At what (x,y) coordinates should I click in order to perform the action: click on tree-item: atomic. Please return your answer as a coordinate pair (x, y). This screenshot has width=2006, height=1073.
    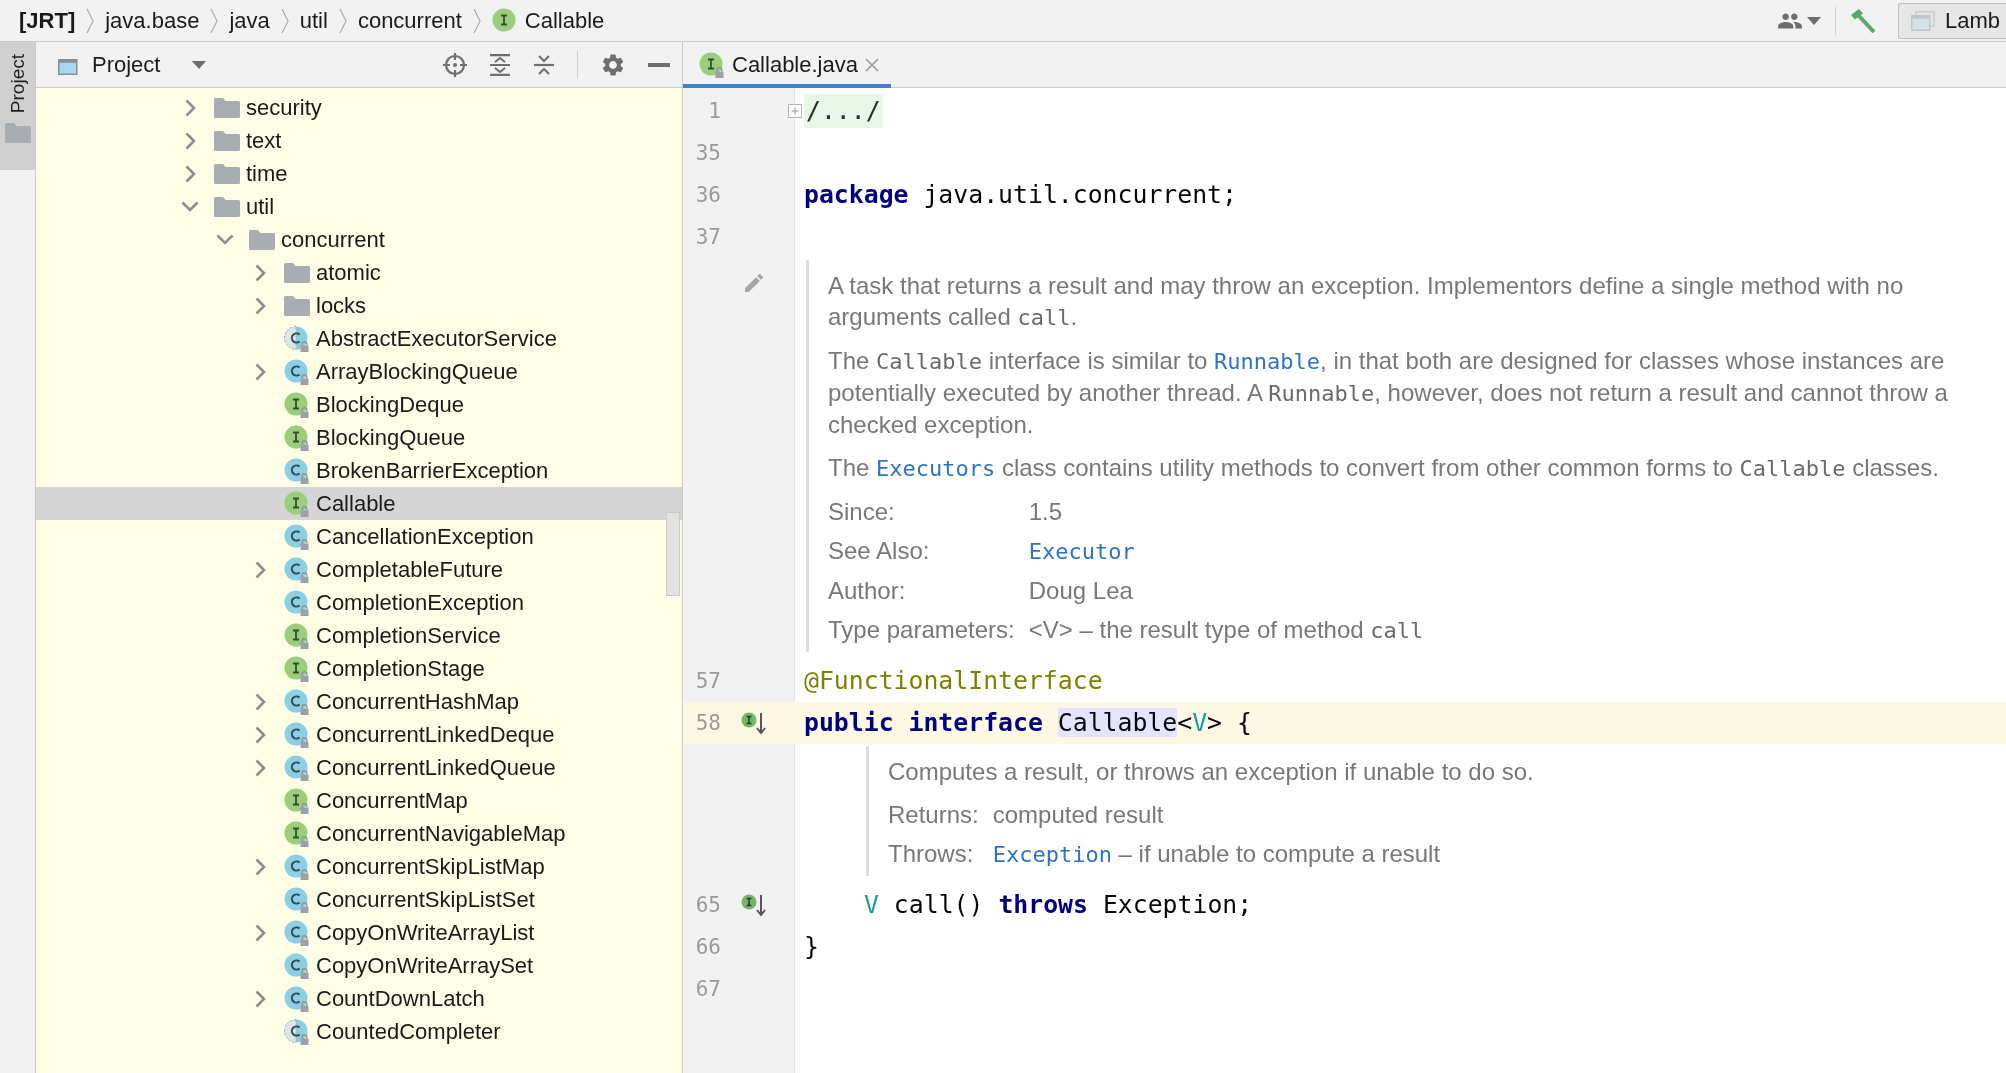
    Looking at the image, I should click on (359, 272).